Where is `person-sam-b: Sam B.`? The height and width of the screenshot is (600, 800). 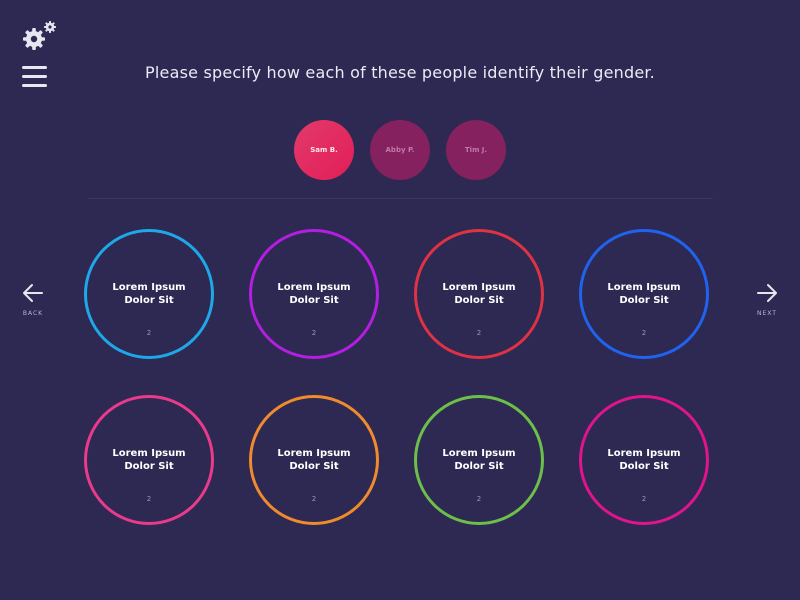 person-sam-b: Sam B. is located at coordinates (324, 150).